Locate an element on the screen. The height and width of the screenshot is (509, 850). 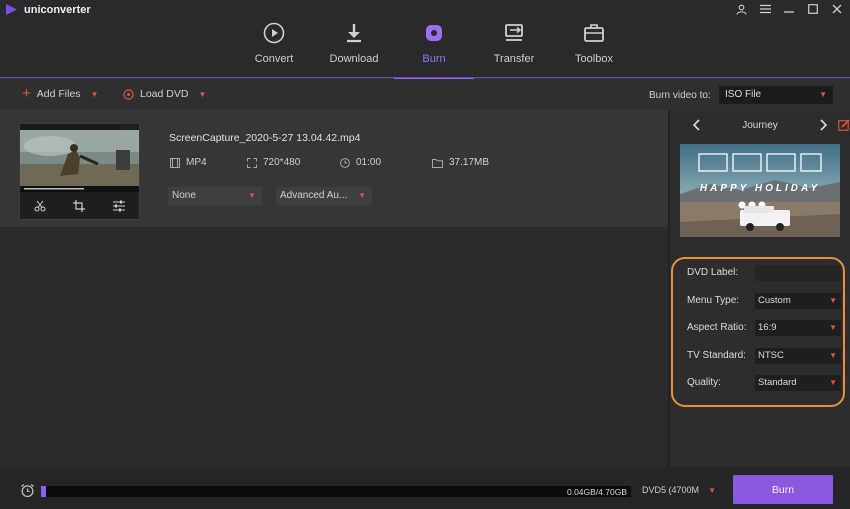
plus-icon: + is located at coordinates (26, 93).